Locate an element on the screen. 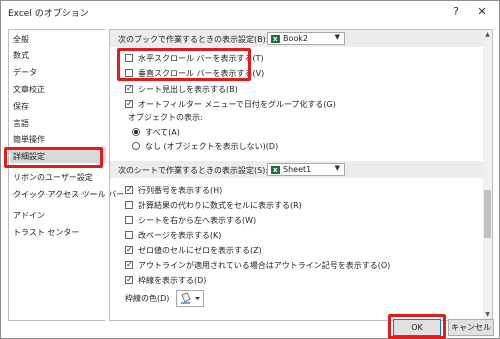 Image resolution: width=500 pixels, height=339 pixels. radio-label: すべて(A) is located at coordinates (162, 132).